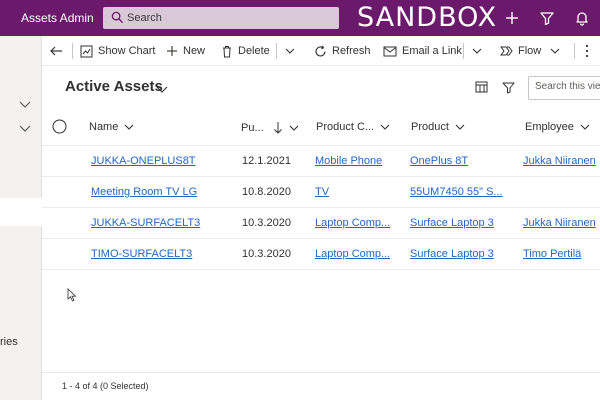 Image resolution: width=600 pixels, height=400 pixels. I want to click on new-button: New, so click(185, 51).